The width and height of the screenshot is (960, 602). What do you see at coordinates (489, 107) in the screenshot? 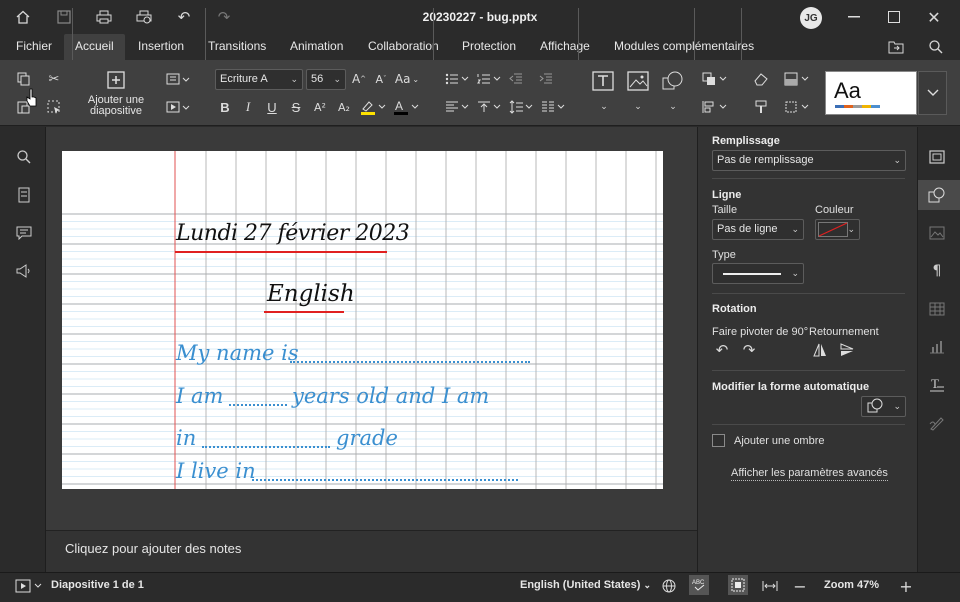
I see `vertical-align-icon` at bounding box center [489, 107].